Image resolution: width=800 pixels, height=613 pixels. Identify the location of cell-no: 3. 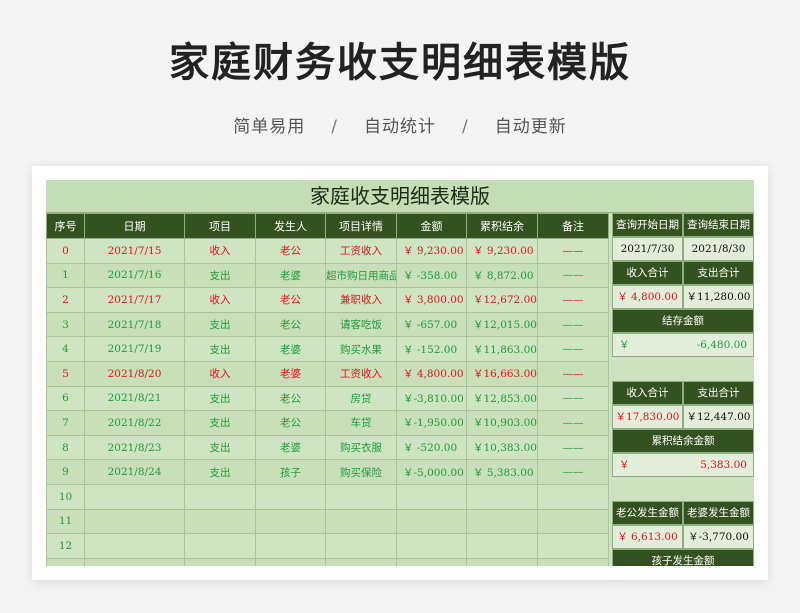
(65, 324).